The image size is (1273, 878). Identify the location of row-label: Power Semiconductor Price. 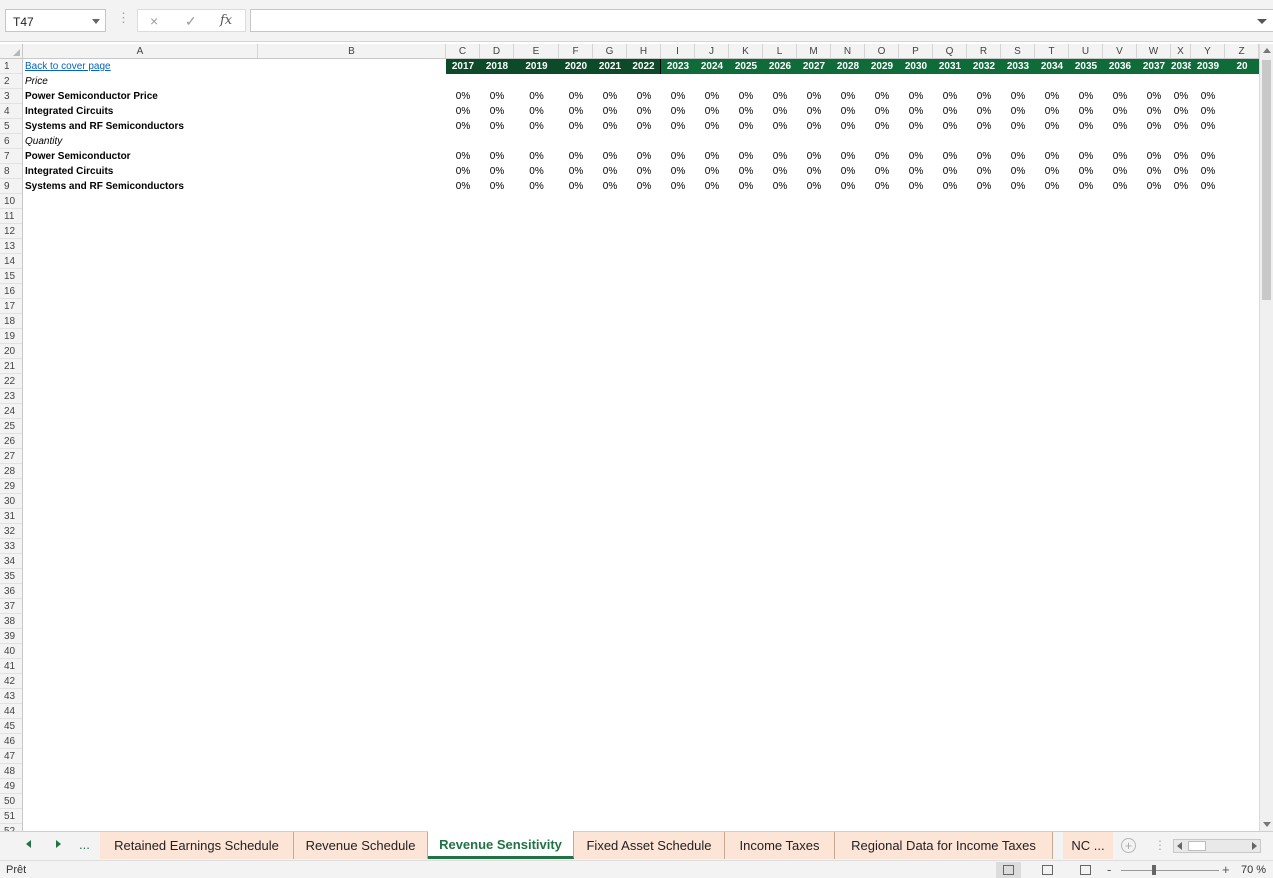
(91, 96).